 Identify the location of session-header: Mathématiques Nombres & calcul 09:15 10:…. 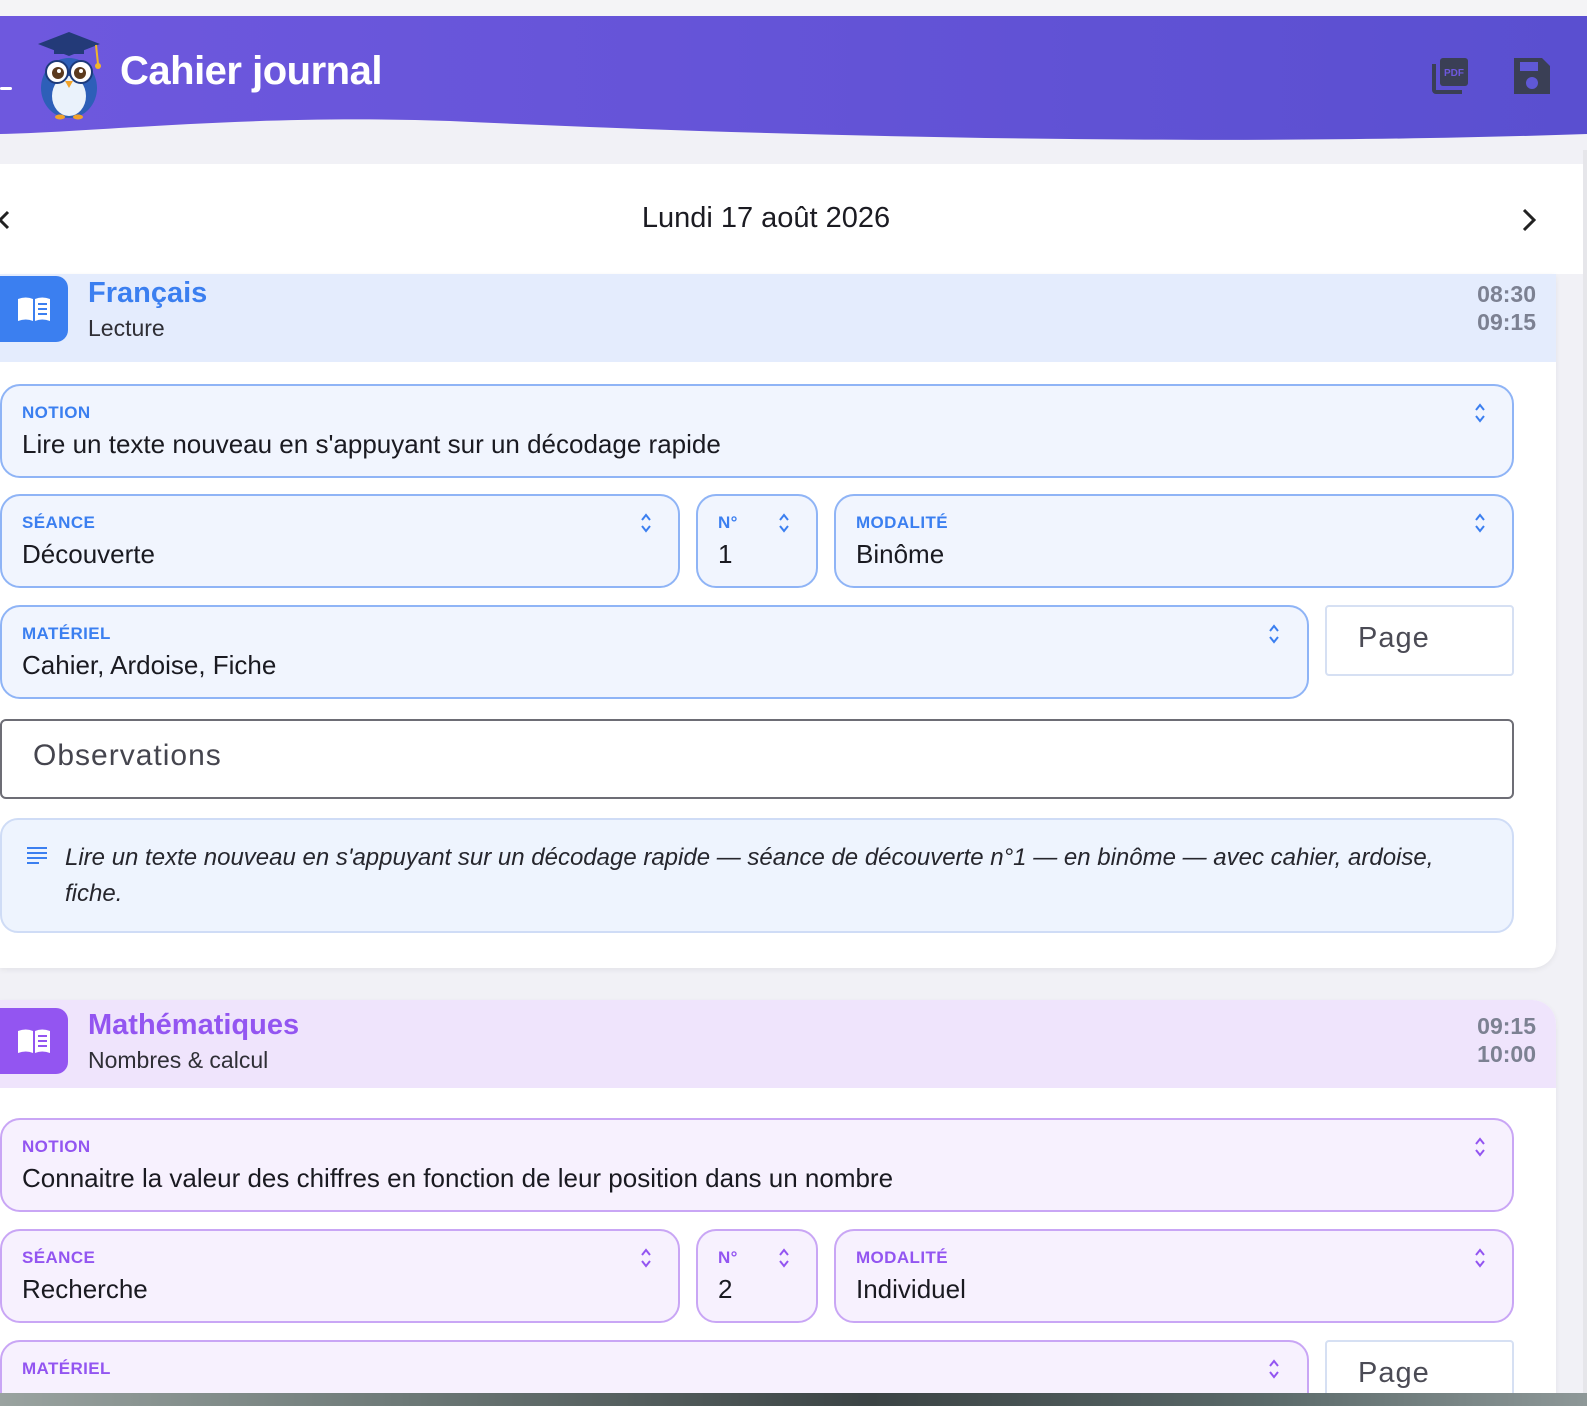
(778, 1044).